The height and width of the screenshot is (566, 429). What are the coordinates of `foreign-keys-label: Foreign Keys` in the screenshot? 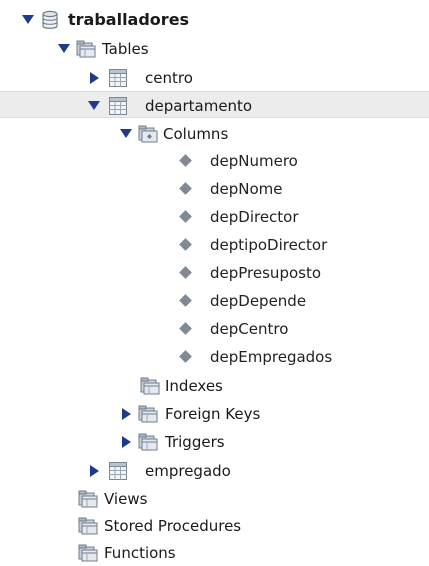 It's located at (213, 413).